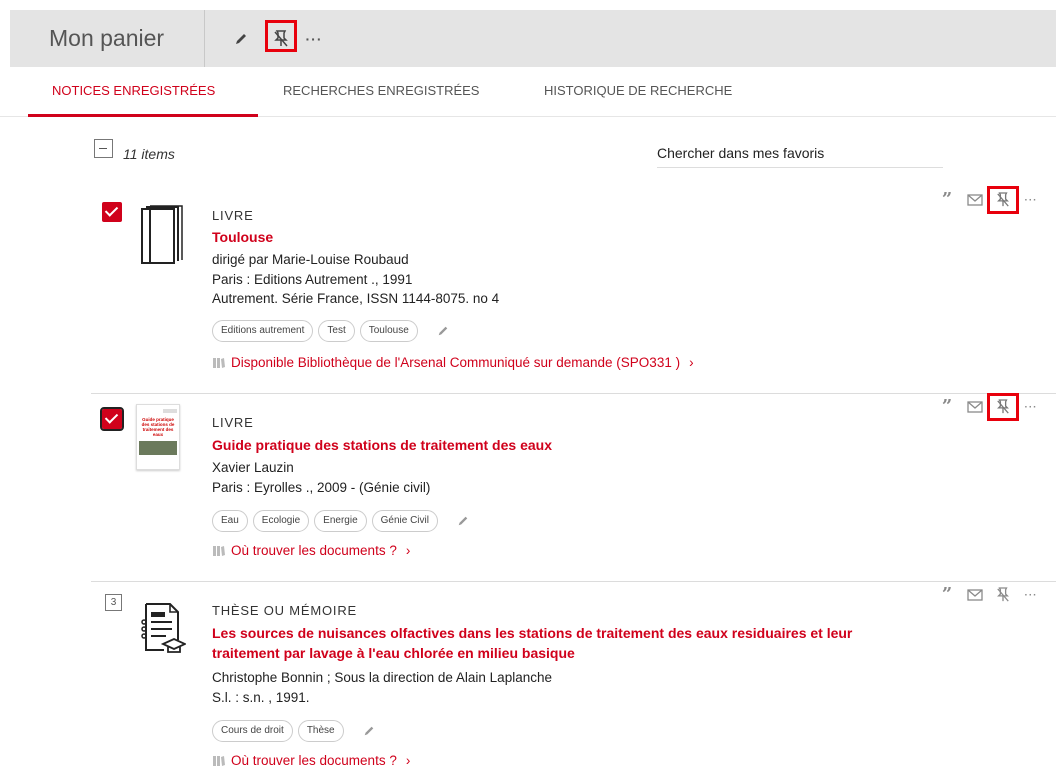  Describe the element at coordinates (149, 154) in the screenshot. I see `item-count: 11 items` at that location.